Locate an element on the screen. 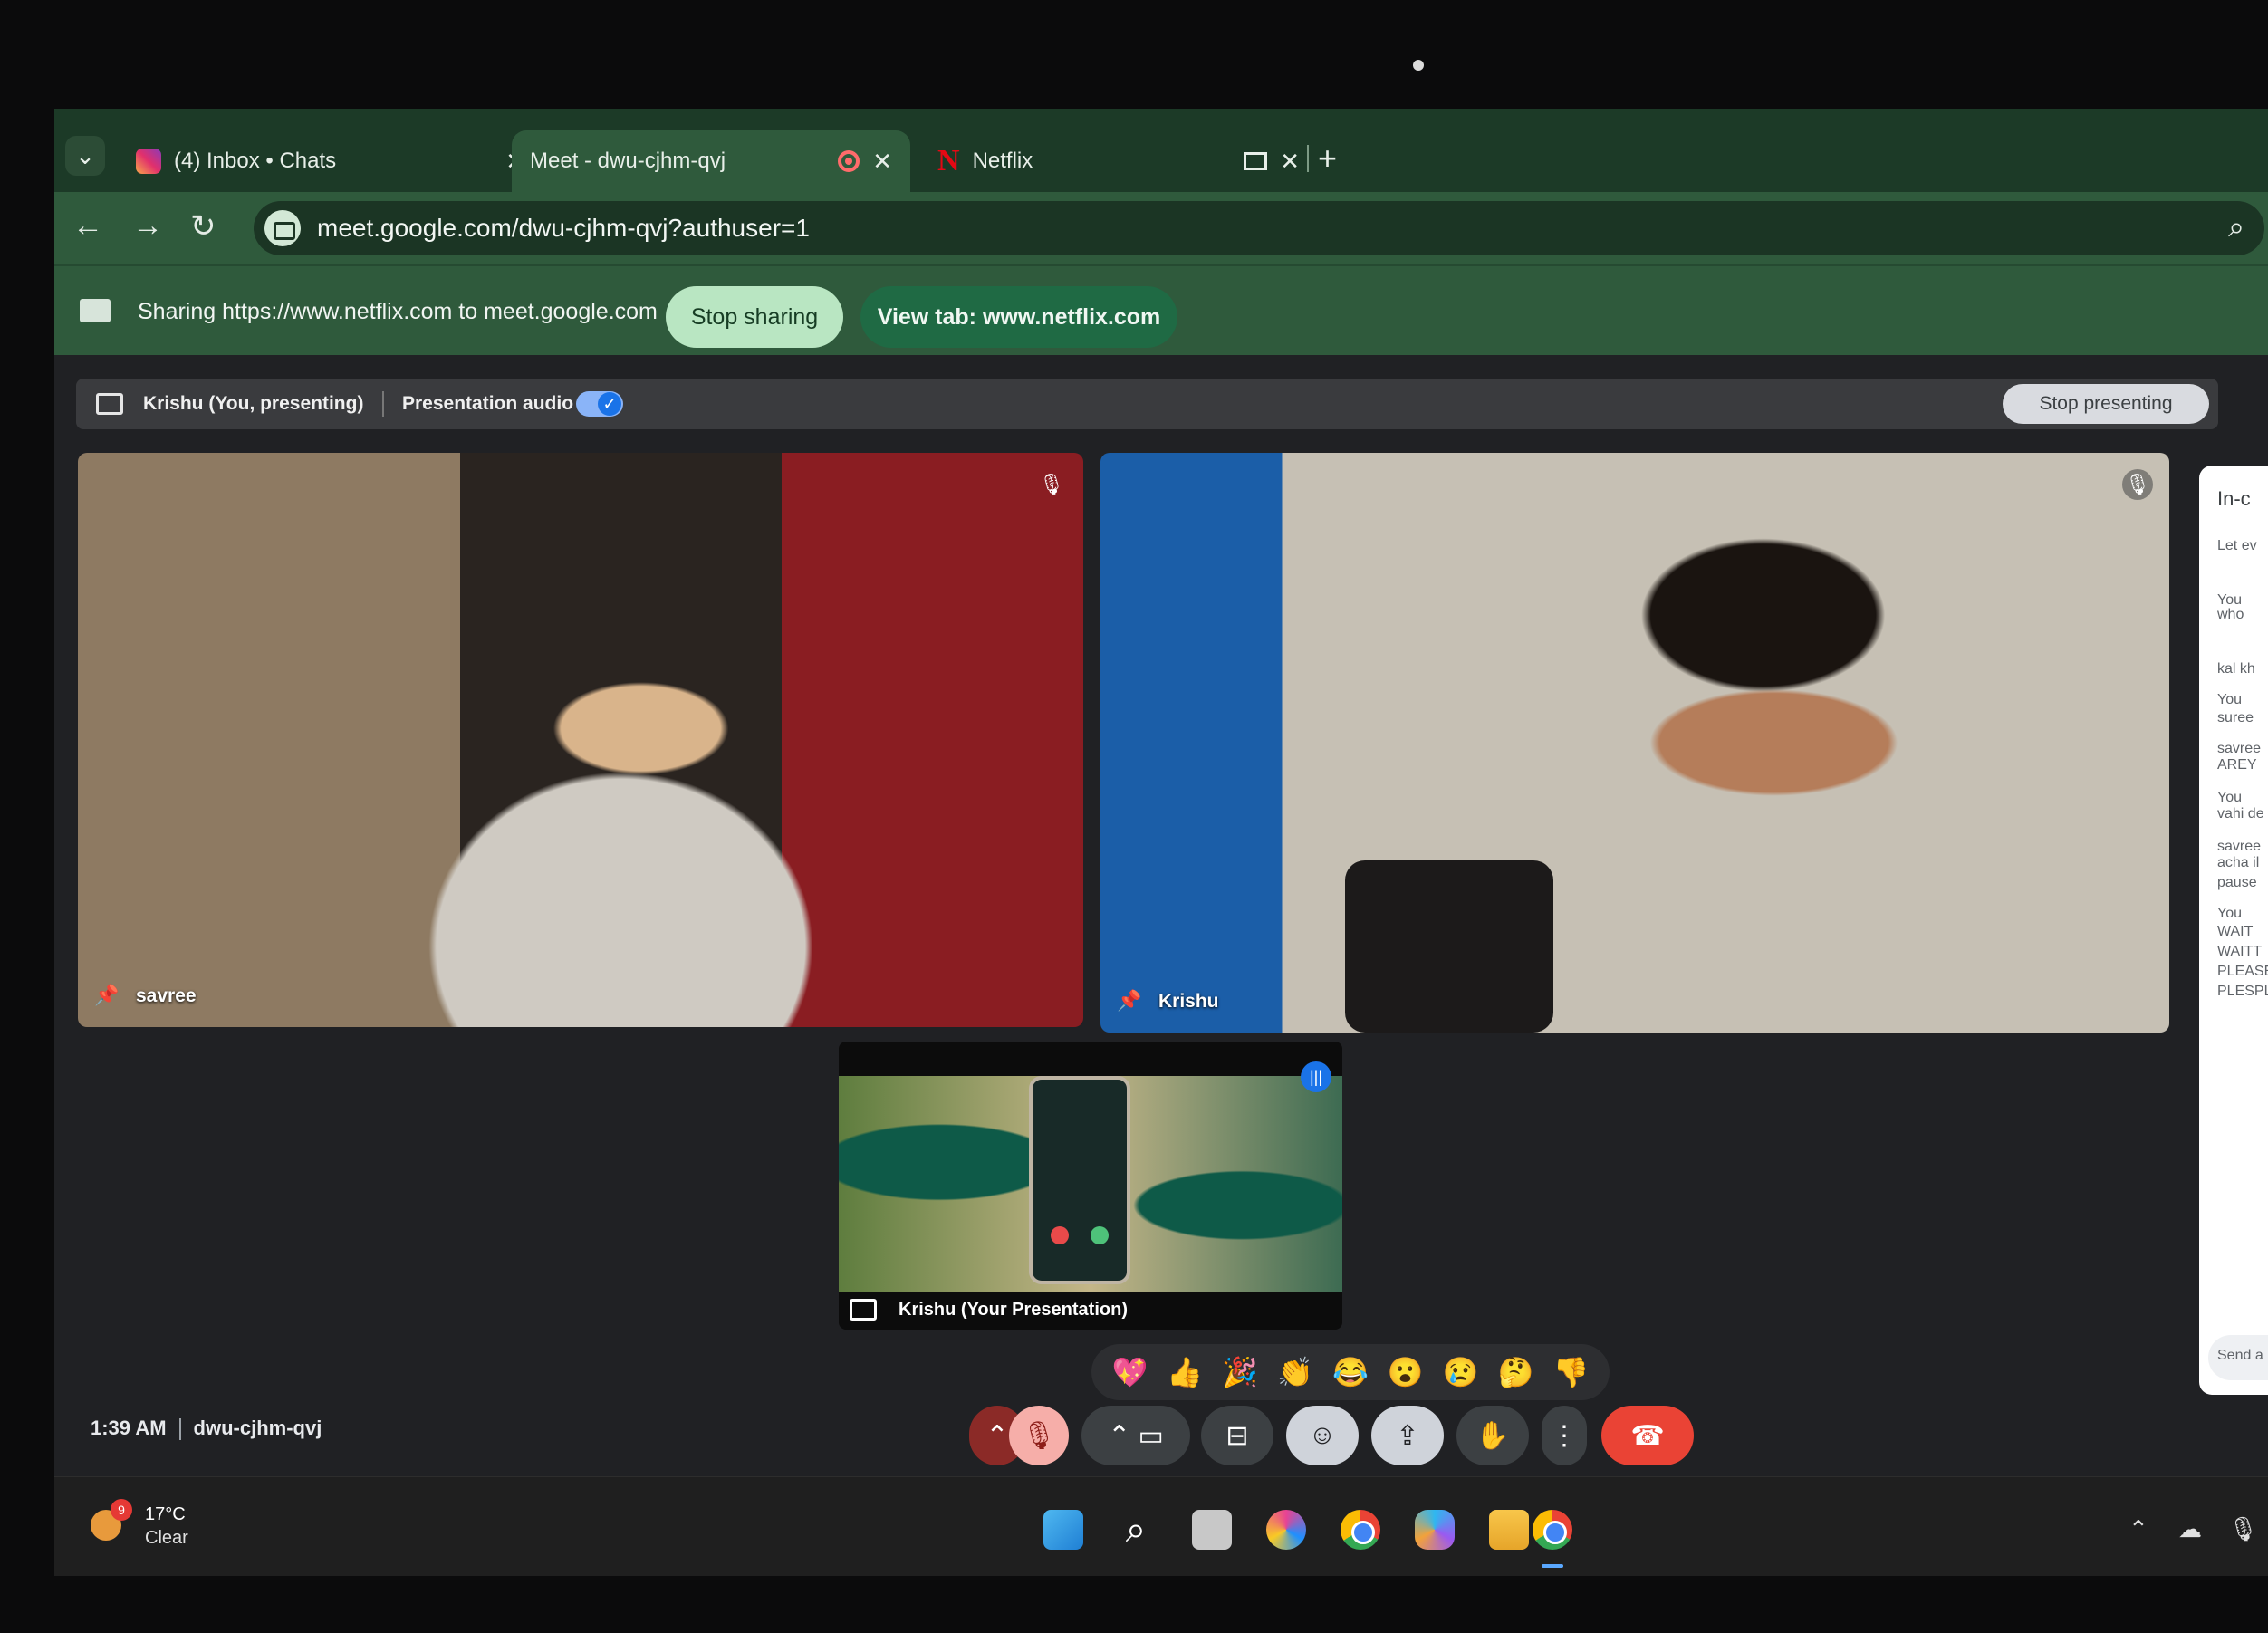 This screenshot has height=1633, width=2268. picture-in-picture-icon is located at coordinates (1256, 161).